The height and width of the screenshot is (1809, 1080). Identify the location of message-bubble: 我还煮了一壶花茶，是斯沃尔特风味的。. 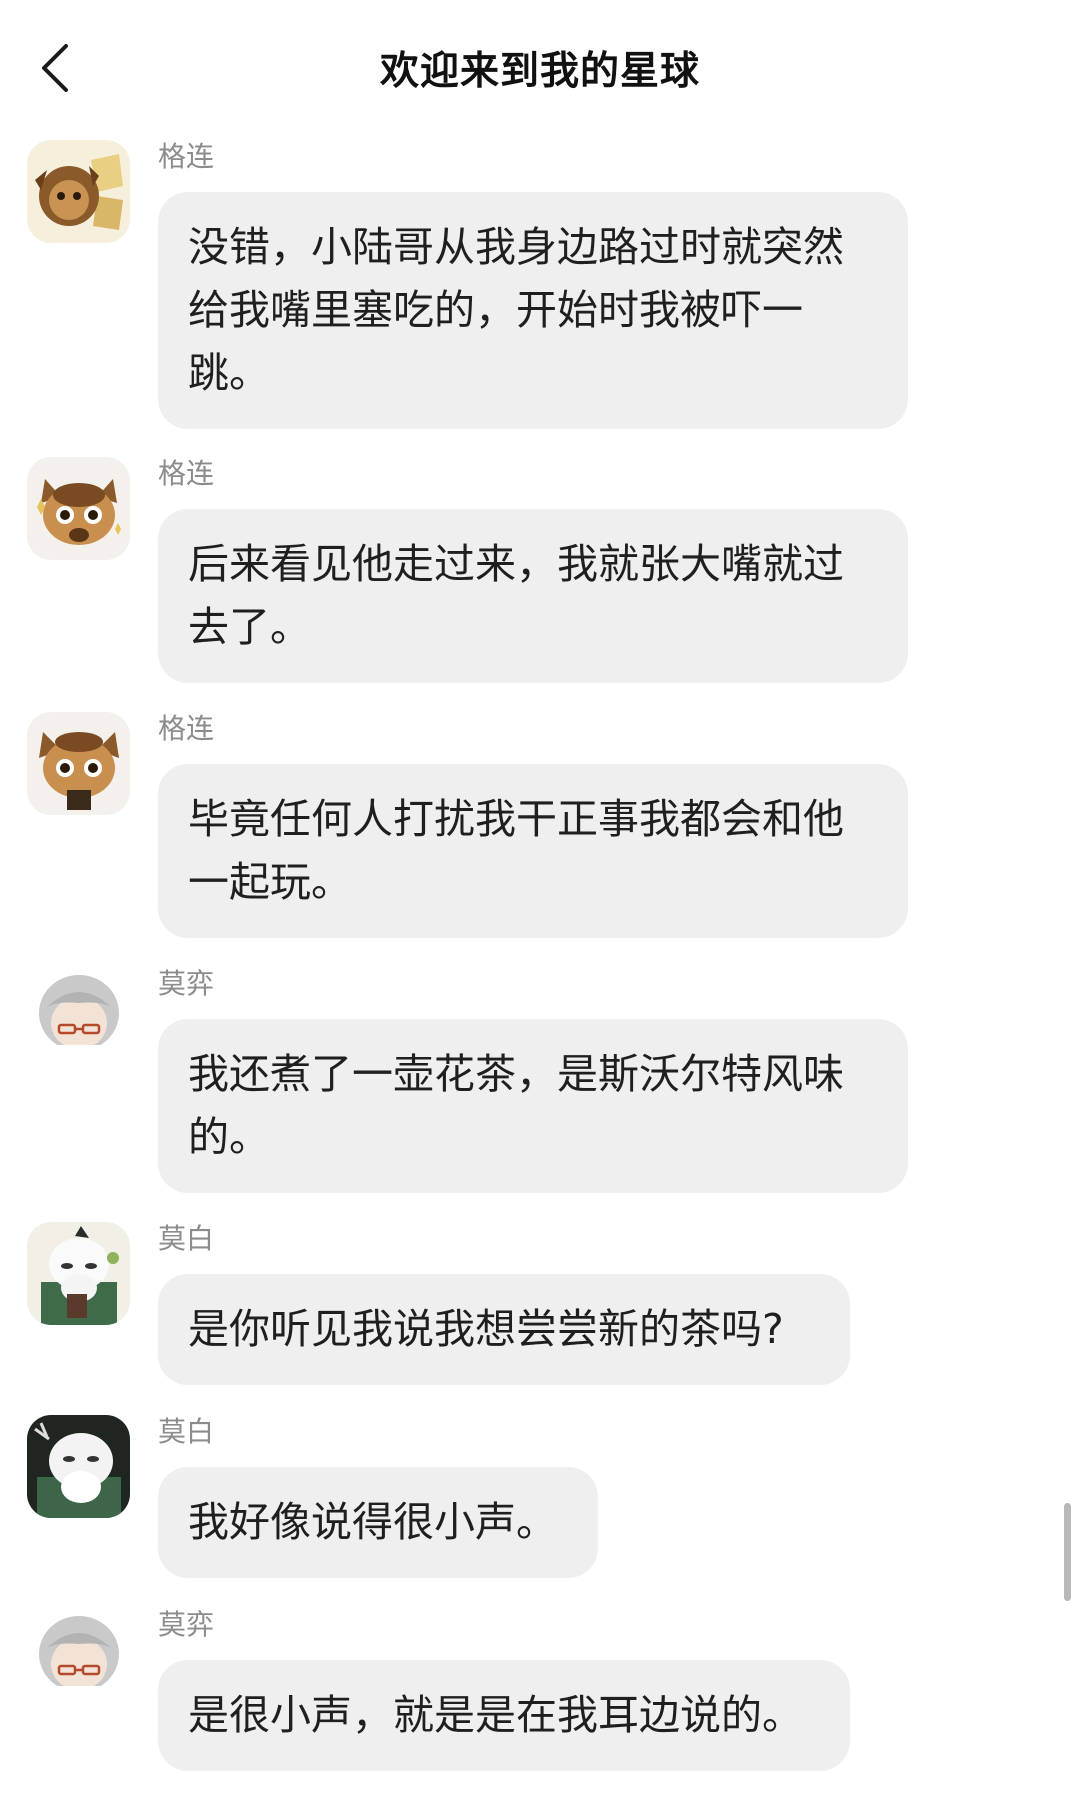
(533, 1106).